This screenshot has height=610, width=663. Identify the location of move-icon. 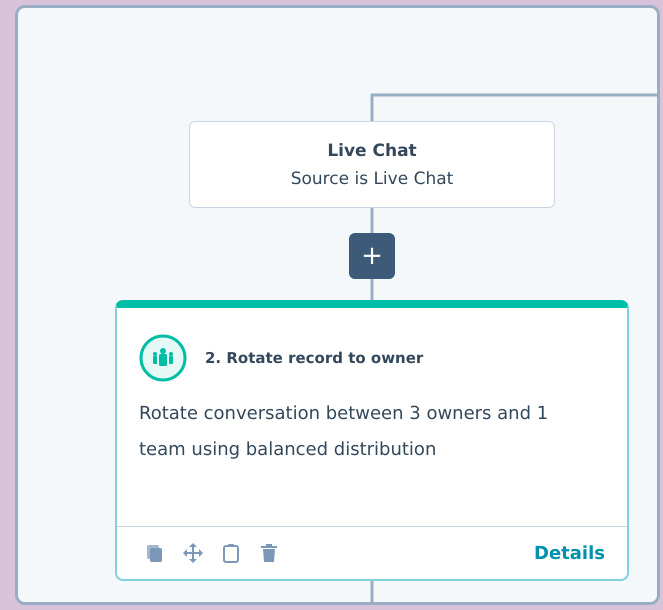
(193, 553).